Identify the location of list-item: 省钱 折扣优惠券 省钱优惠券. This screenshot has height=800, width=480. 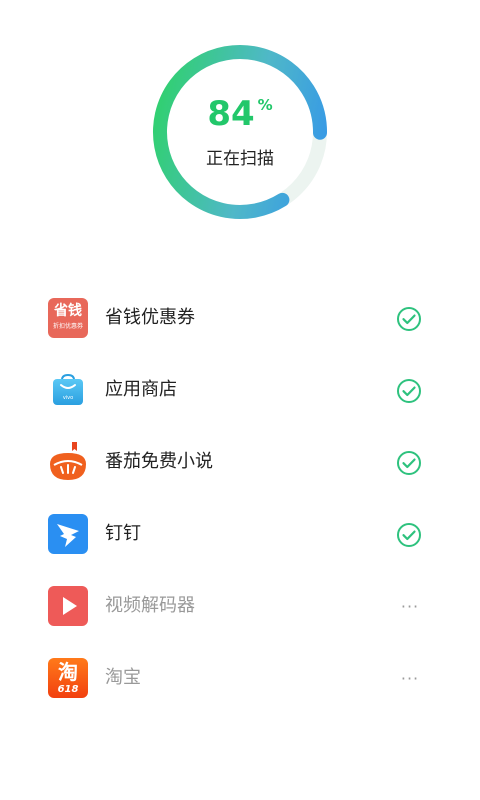
(240, 318).